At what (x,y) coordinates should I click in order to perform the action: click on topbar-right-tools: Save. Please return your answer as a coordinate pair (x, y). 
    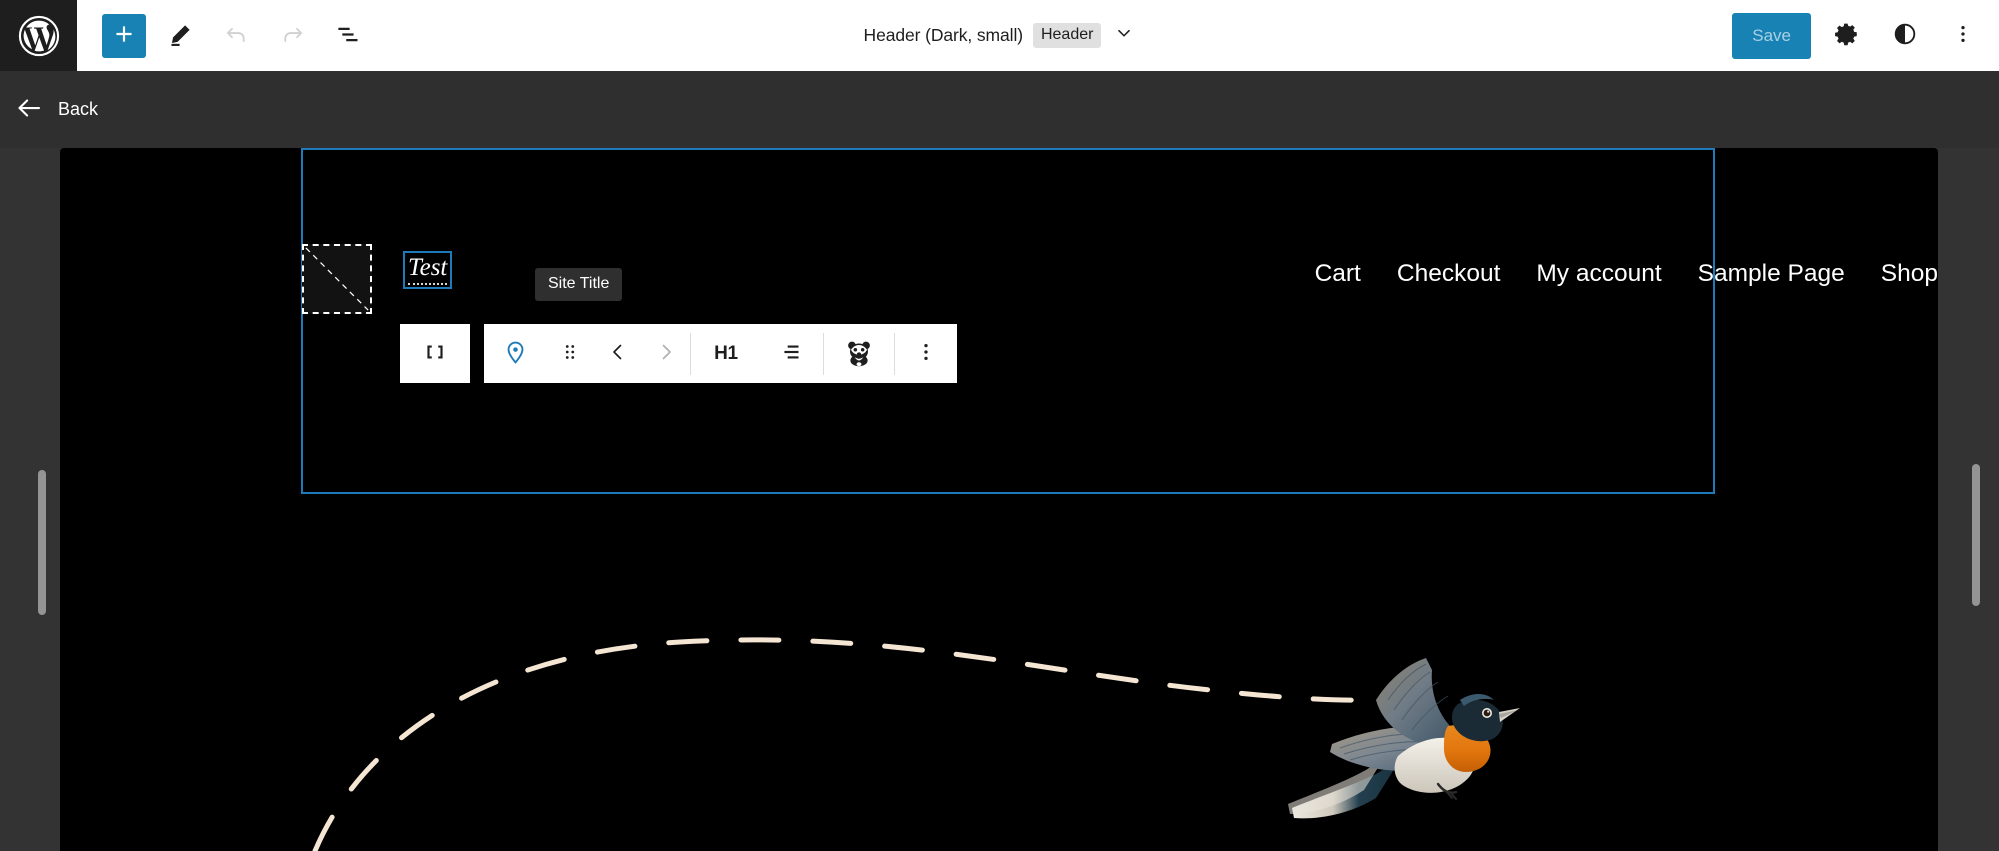
    Looking at the image, I should click on (1858, 35).